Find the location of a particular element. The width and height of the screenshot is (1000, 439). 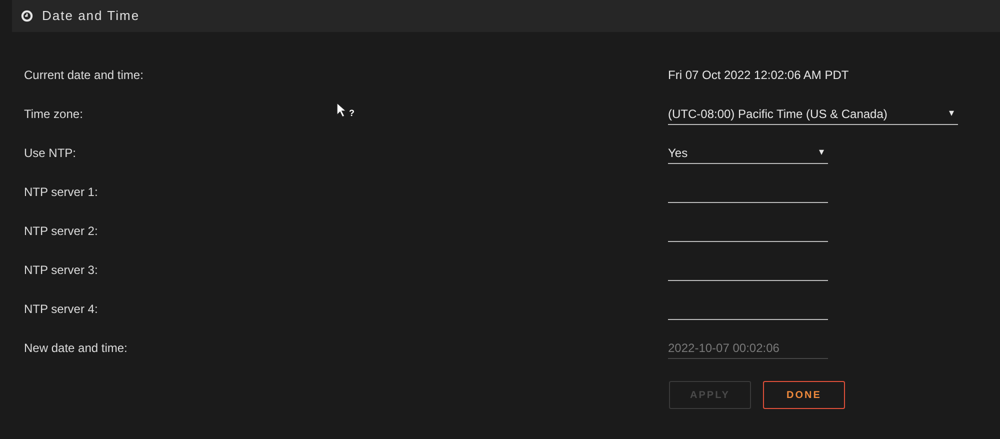

done-button: DONE is located at coordinates (804, 395).